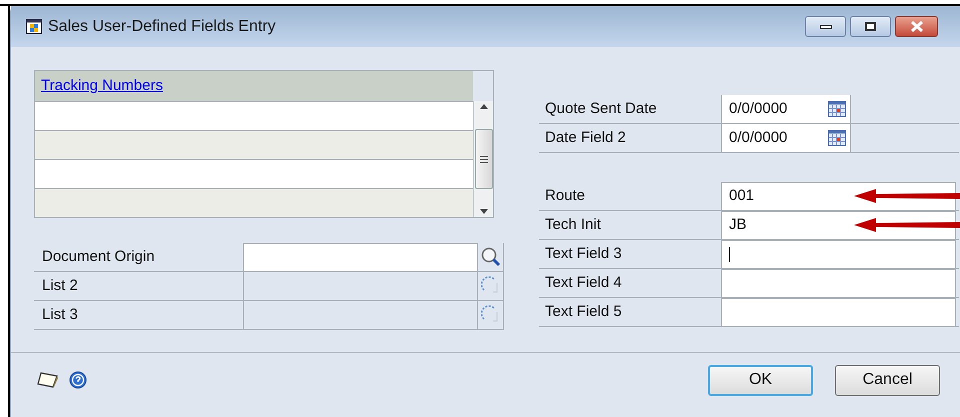 This screenshot has height=417, width=960. Describe the element at coordinates (98, 256) in the screenshot. I see `field-label: Document Origin` at that location.